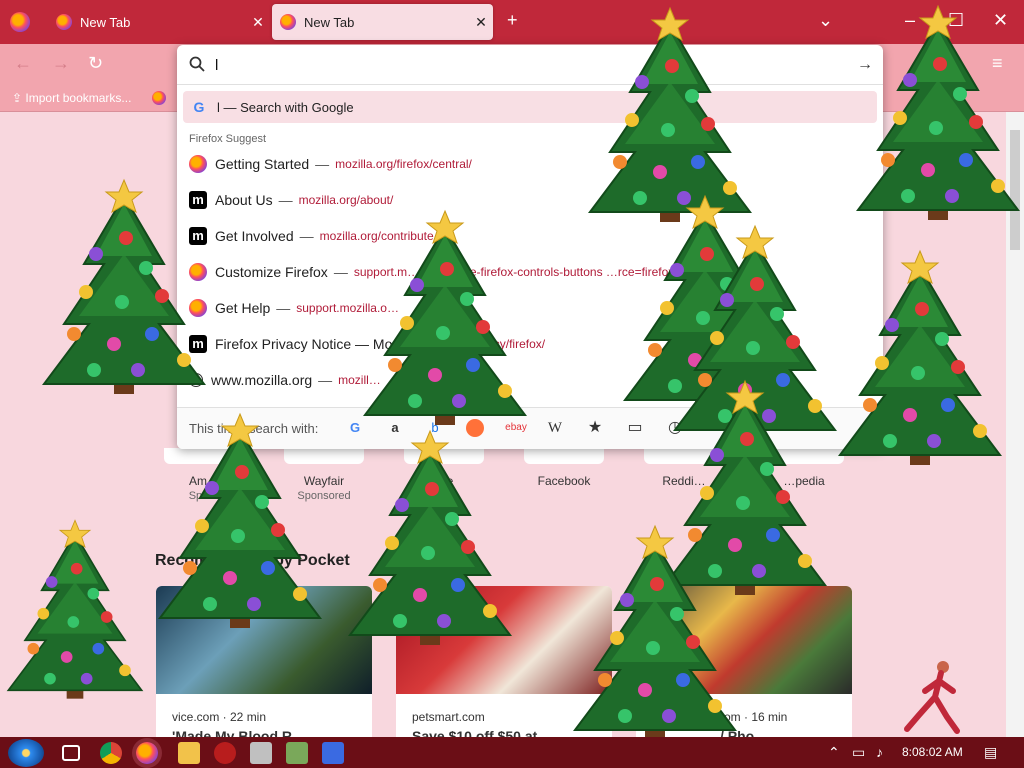  I want to click on search-with-google-label: l — Search with Google, so click(285, 107).